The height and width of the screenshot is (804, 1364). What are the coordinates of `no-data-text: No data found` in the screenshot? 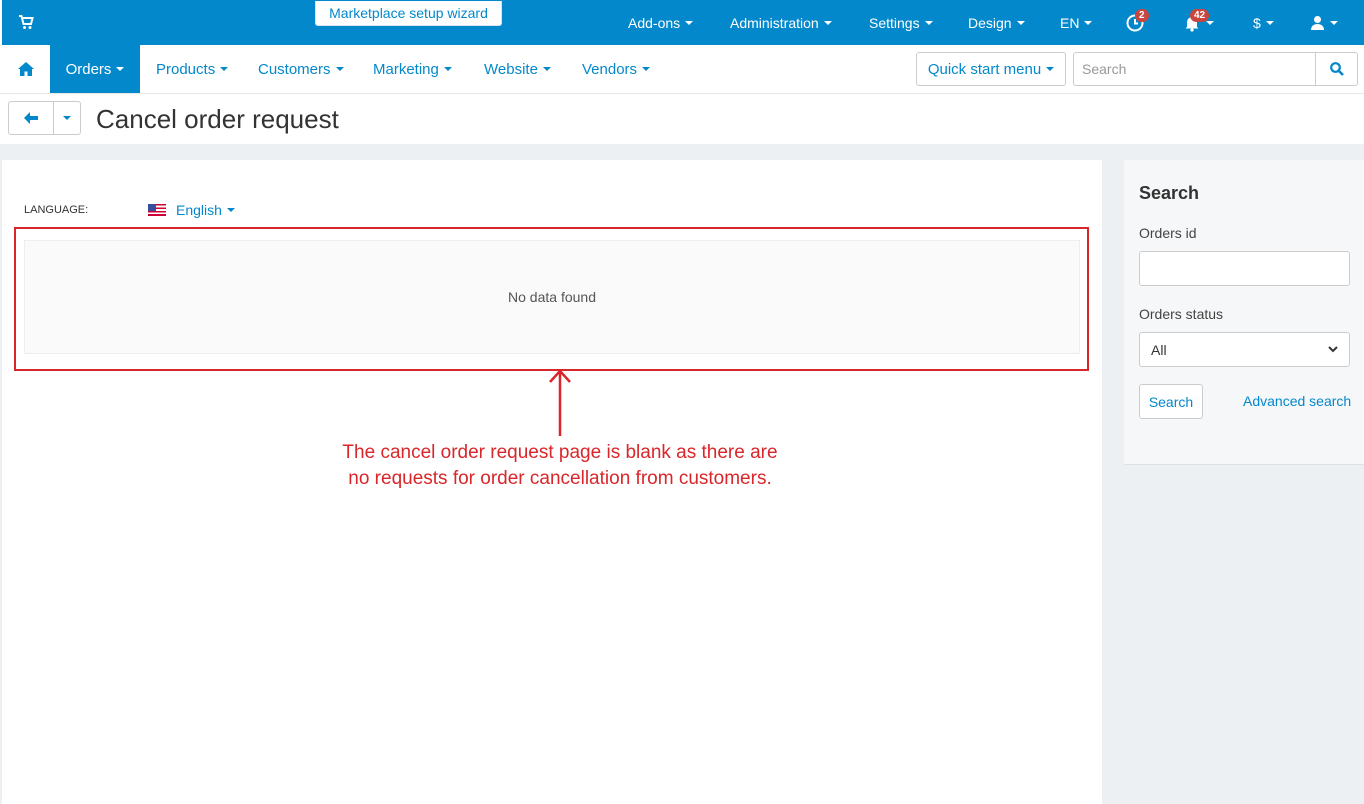 It's located at (552, 297).